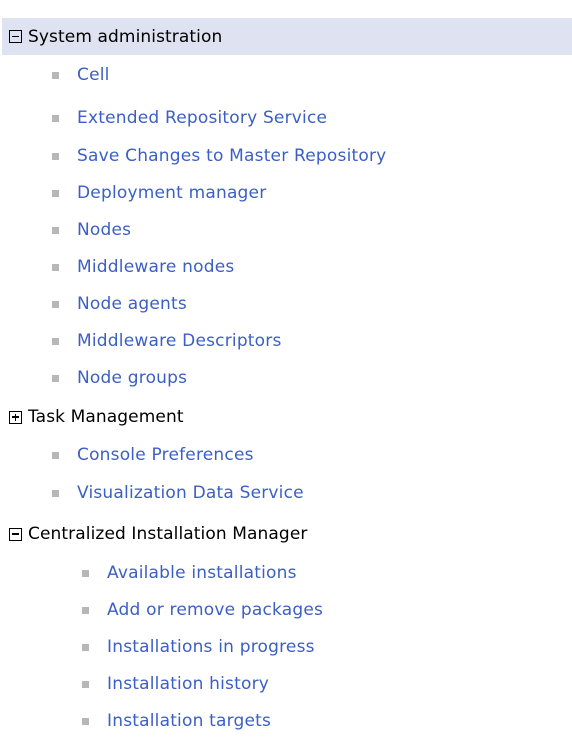 The width and height of the screenshot is (572, 746). What do you see at coordinates (231, 156) in the screenshot?
I see `nav-link-save-changes: Save Changes to Master Repository` at bounding box center [231, 156].